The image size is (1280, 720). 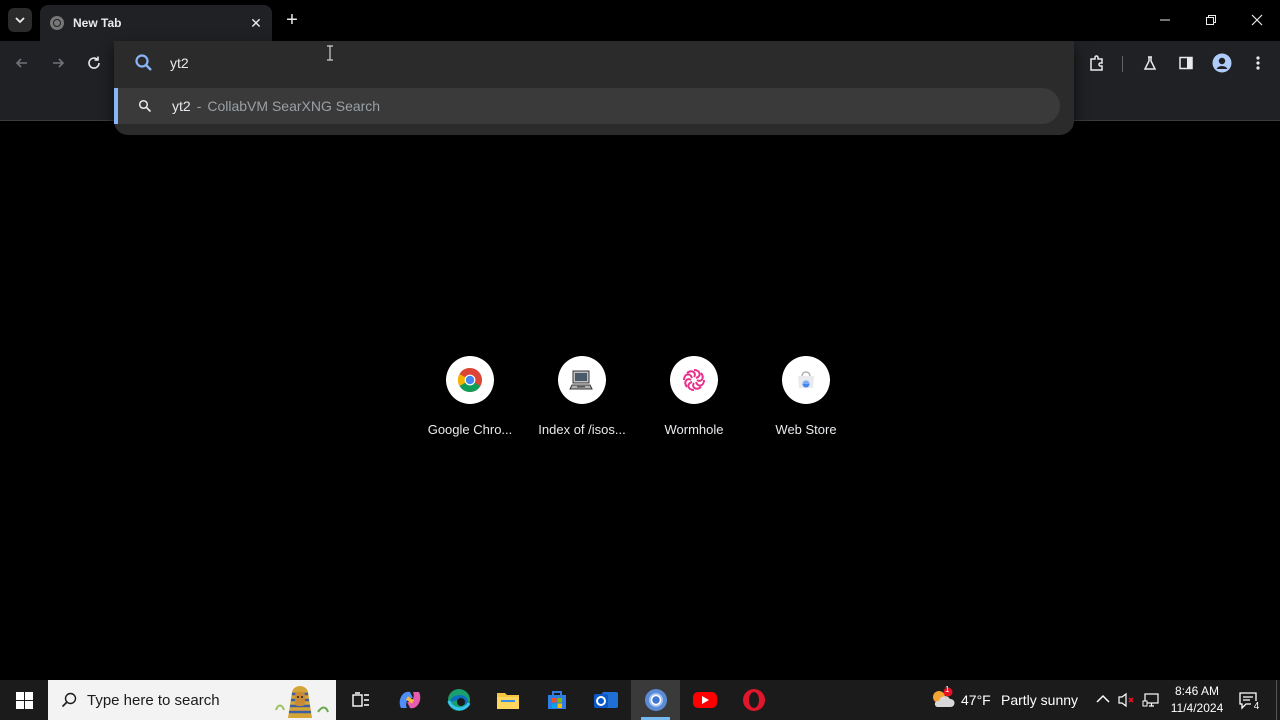 I want to click on shortcut-wormhole: Wormhole, so click(x=694, y=401).